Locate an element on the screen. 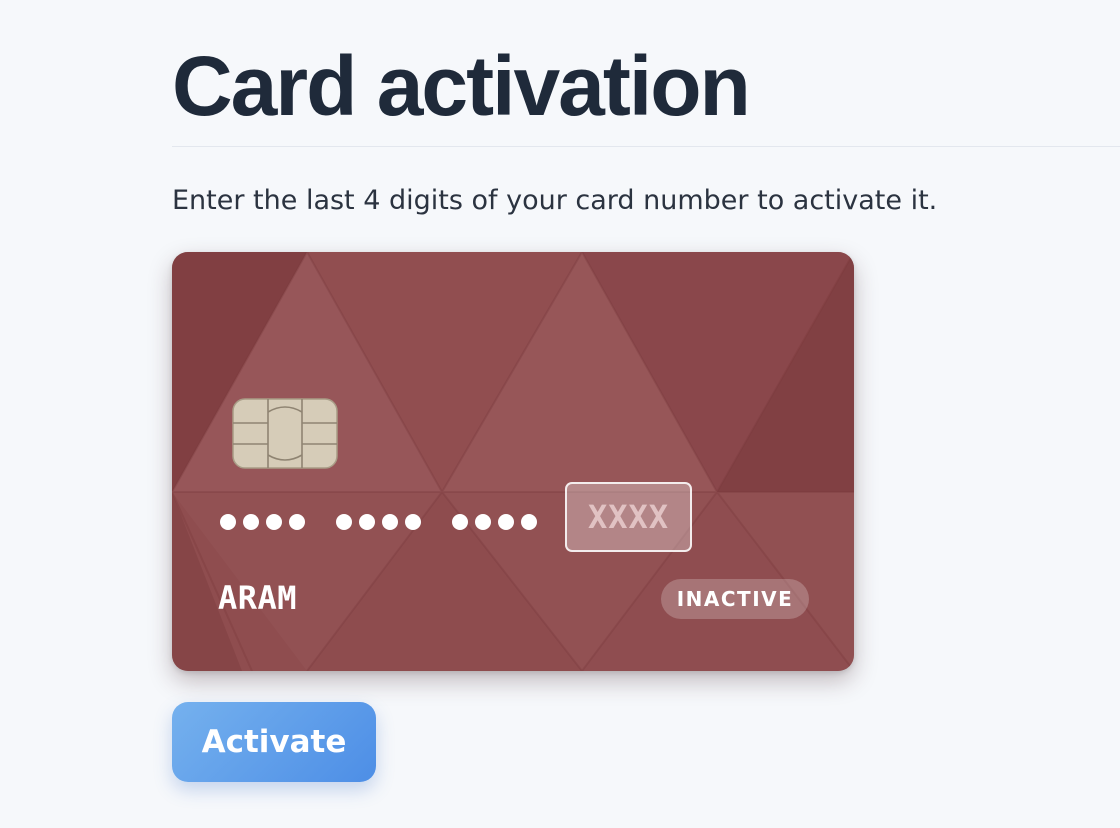 The width and height of the screenshot is (1120, 828). status-badge: INACTIVE is located at coordinates (735, 599).